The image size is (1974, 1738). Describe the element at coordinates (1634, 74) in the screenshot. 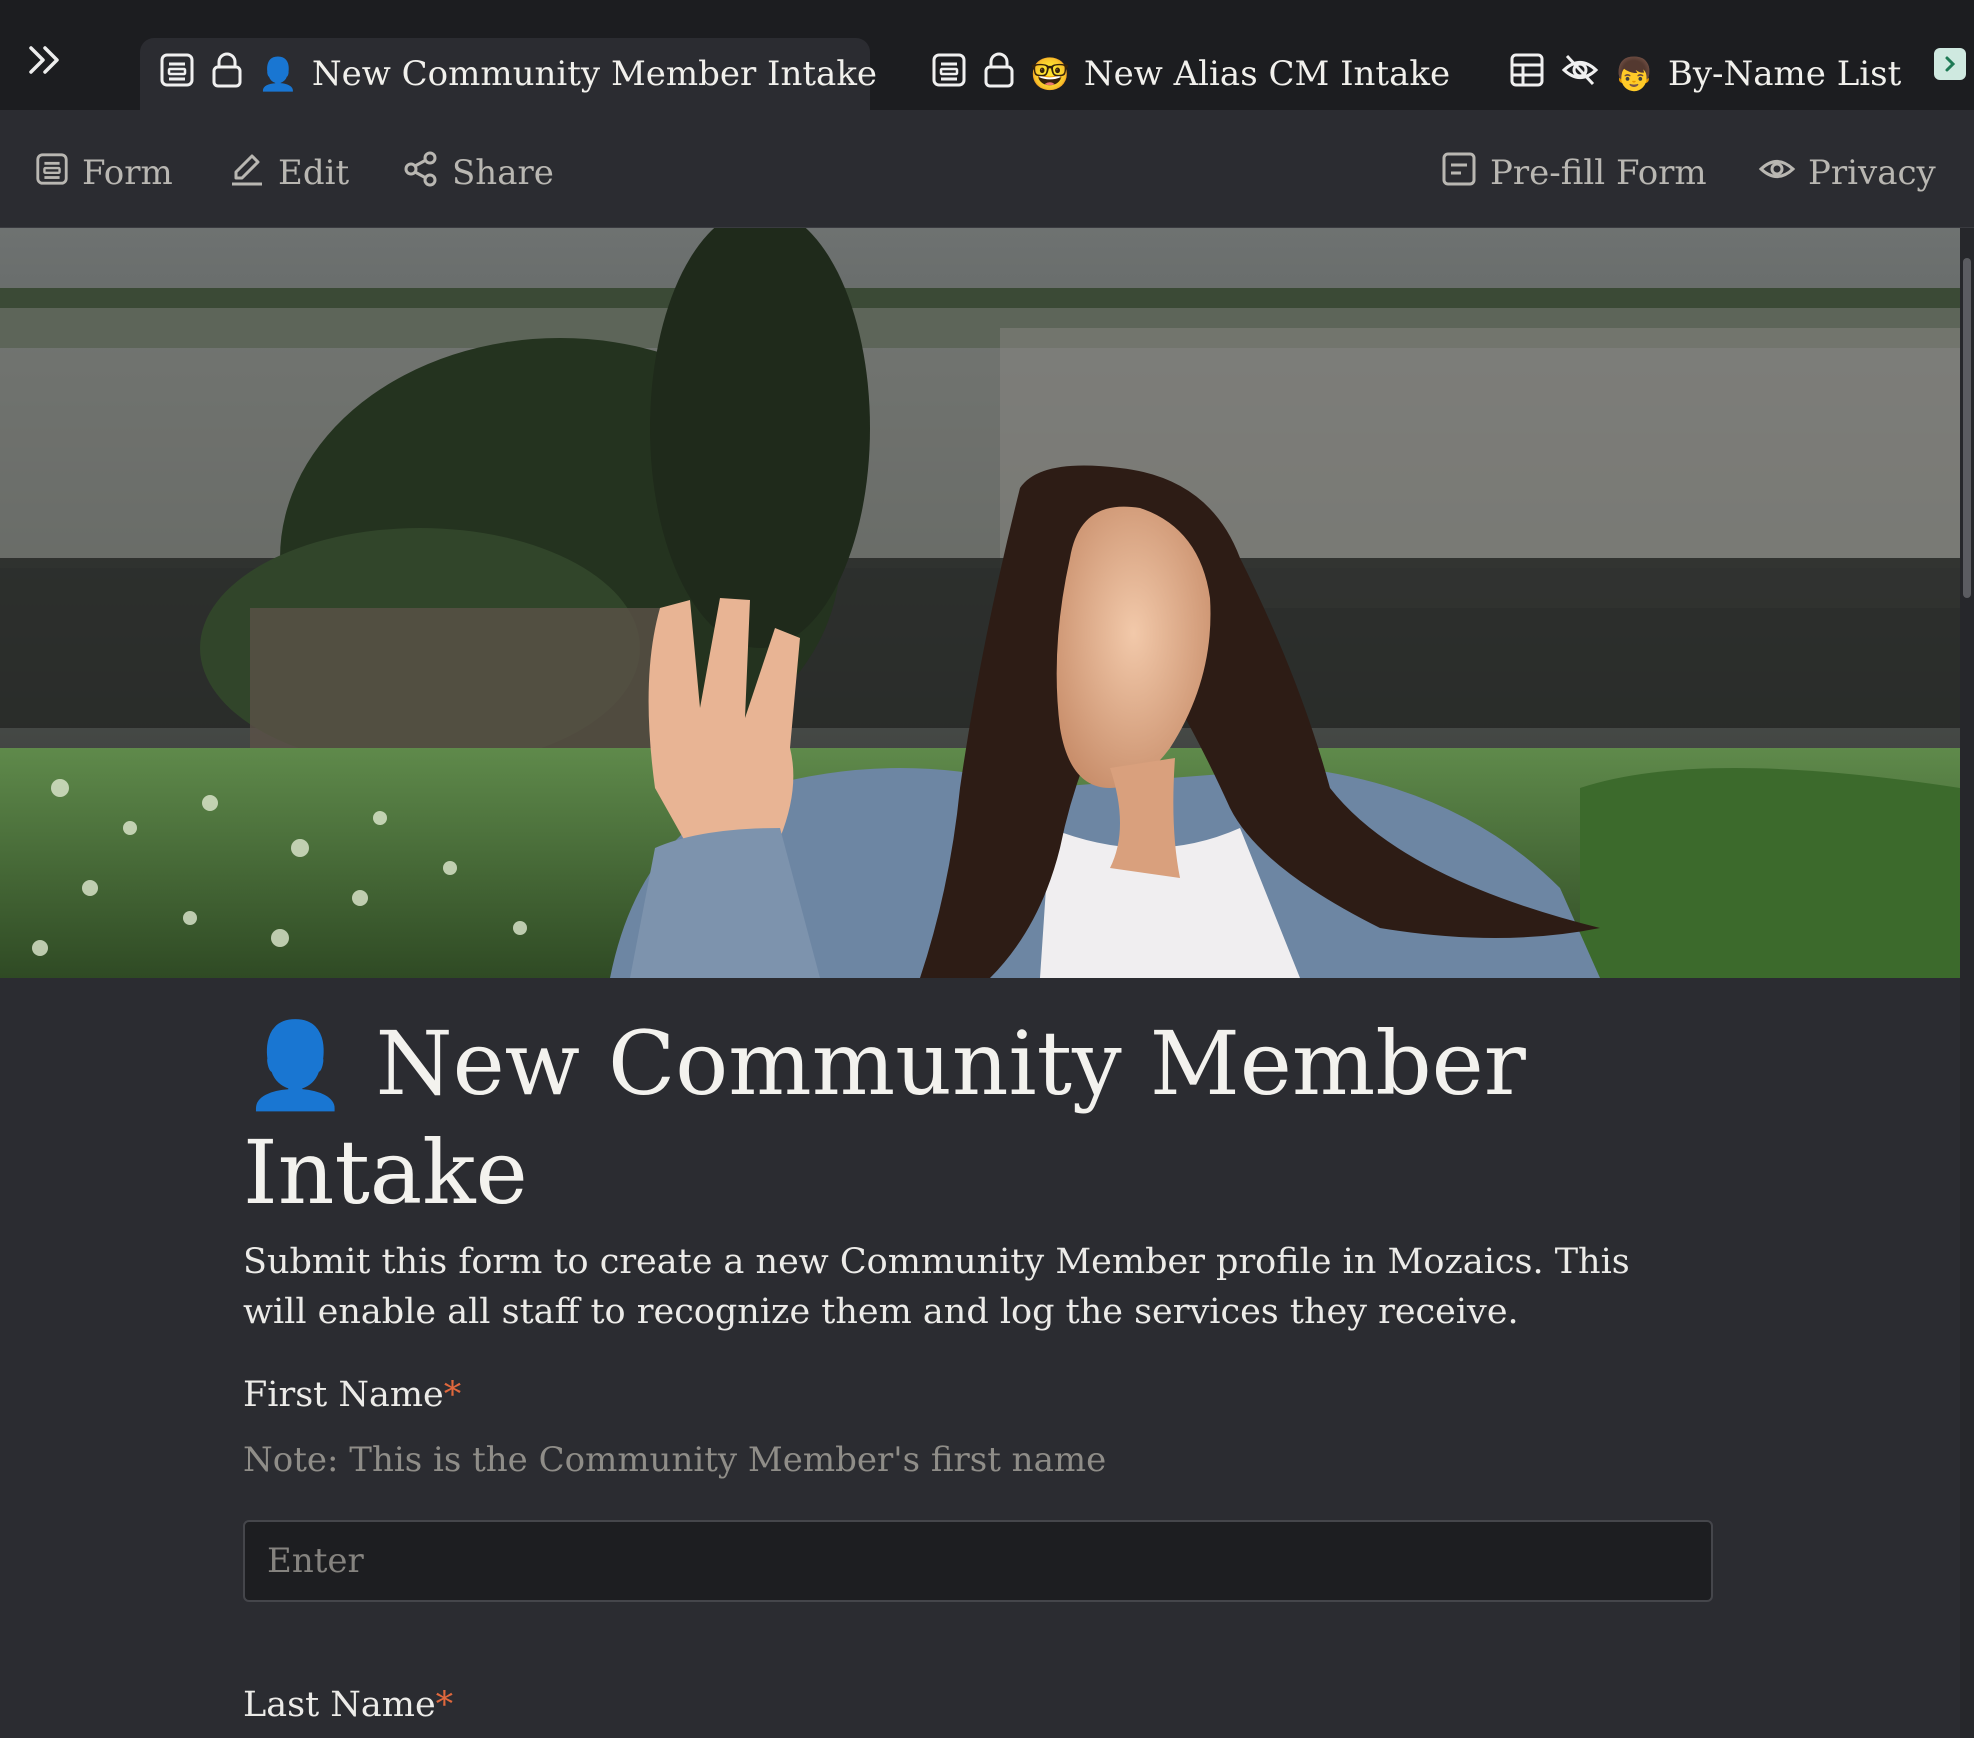

I see `boy-face-icon: 👦` at that location.